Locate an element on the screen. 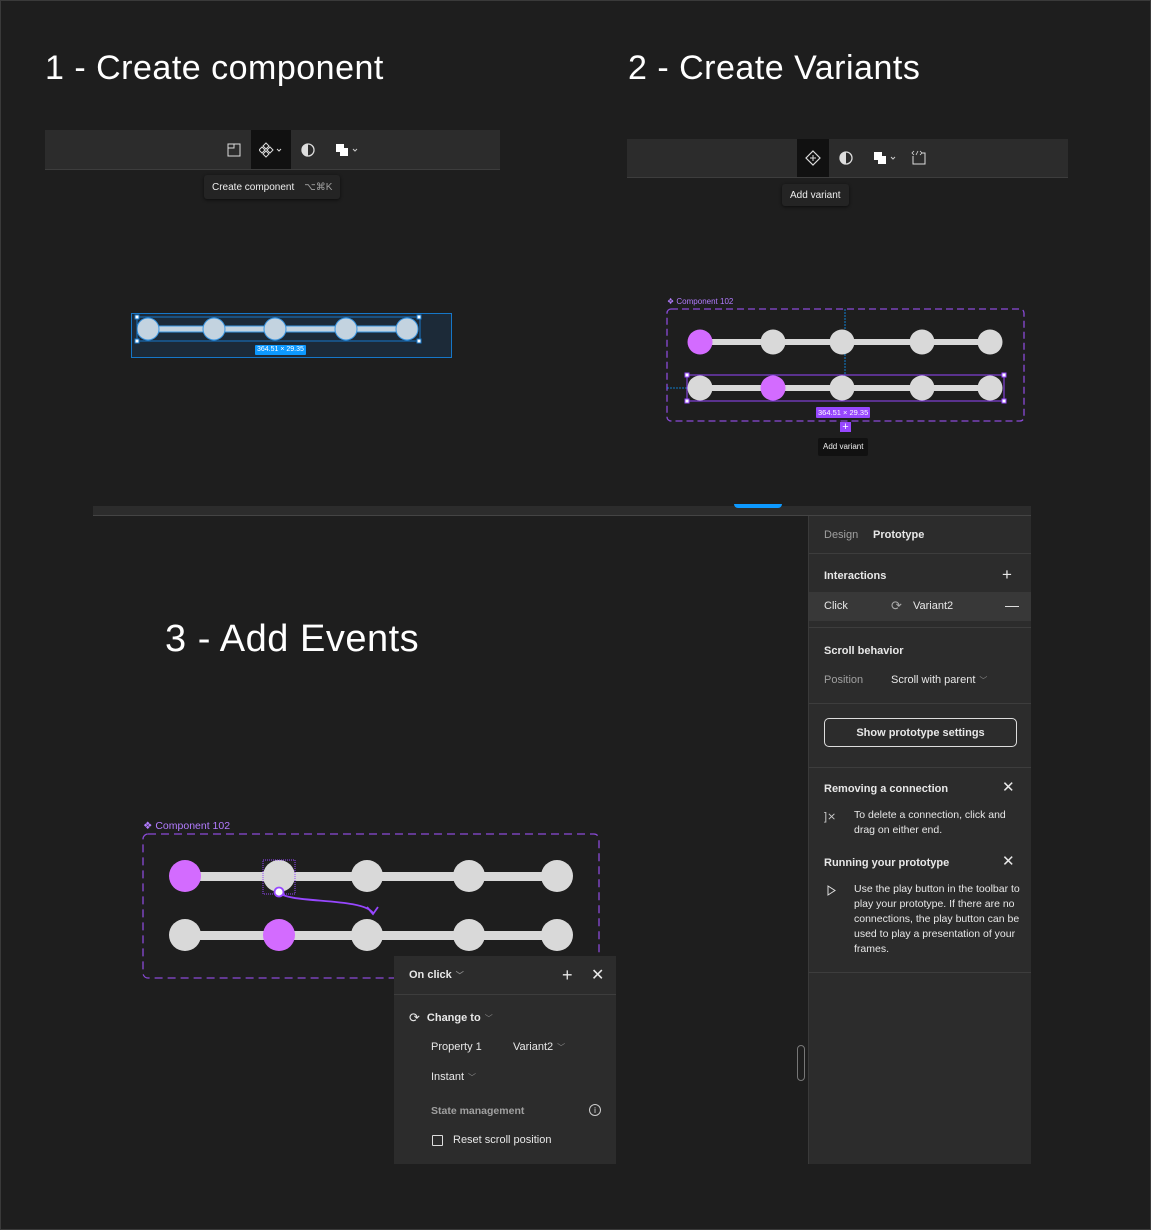 Image resolution: width=1151 pixels, height=1230 pixels. frame-icon is located at coordinates (234, 149).